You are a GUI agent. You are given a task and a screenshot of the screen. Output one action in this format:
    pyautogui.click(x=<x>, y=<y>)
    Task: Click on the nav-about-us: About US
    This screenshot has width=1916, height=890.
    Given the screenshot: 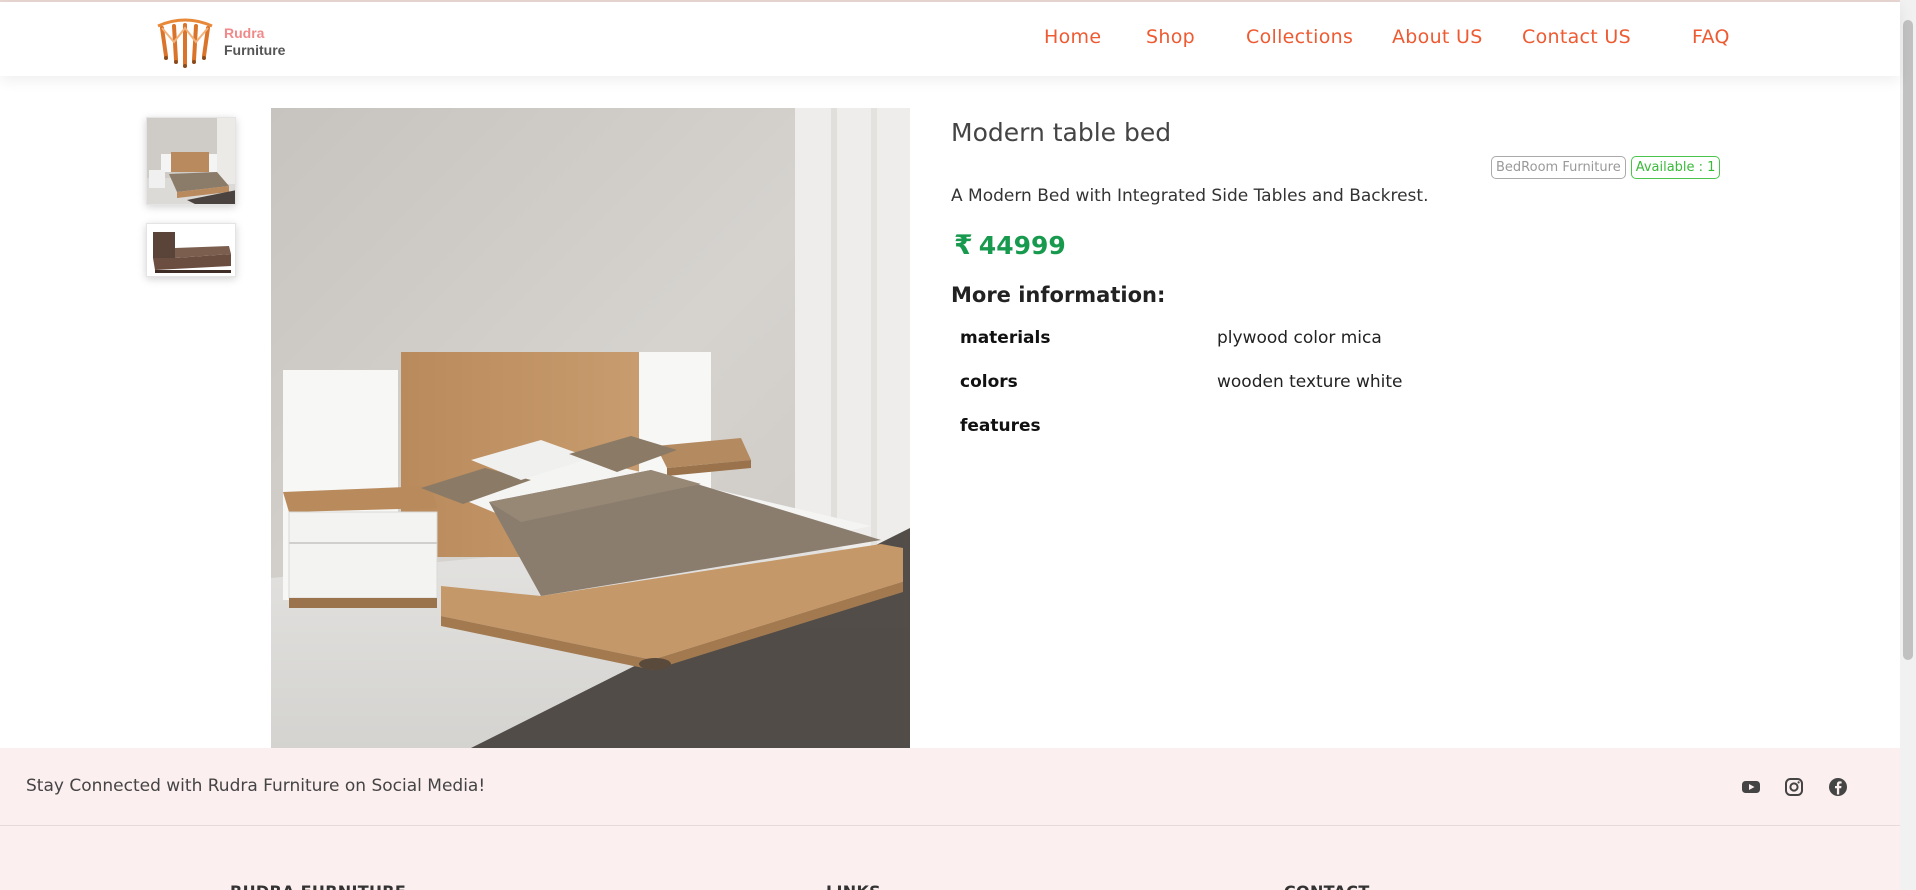 What is the action you would take?
    pyautogui.click(x=1437, y=37)
    